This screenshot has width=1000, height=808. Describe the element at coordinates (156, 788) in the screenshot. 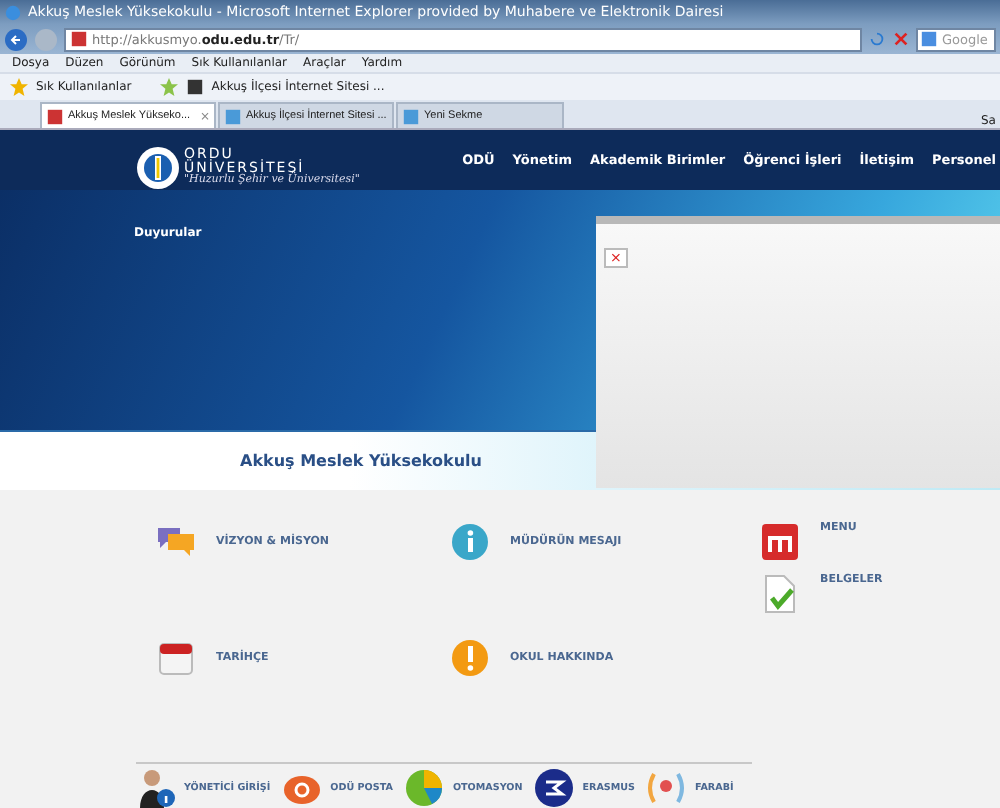

I see `person-info-icon` at that location.